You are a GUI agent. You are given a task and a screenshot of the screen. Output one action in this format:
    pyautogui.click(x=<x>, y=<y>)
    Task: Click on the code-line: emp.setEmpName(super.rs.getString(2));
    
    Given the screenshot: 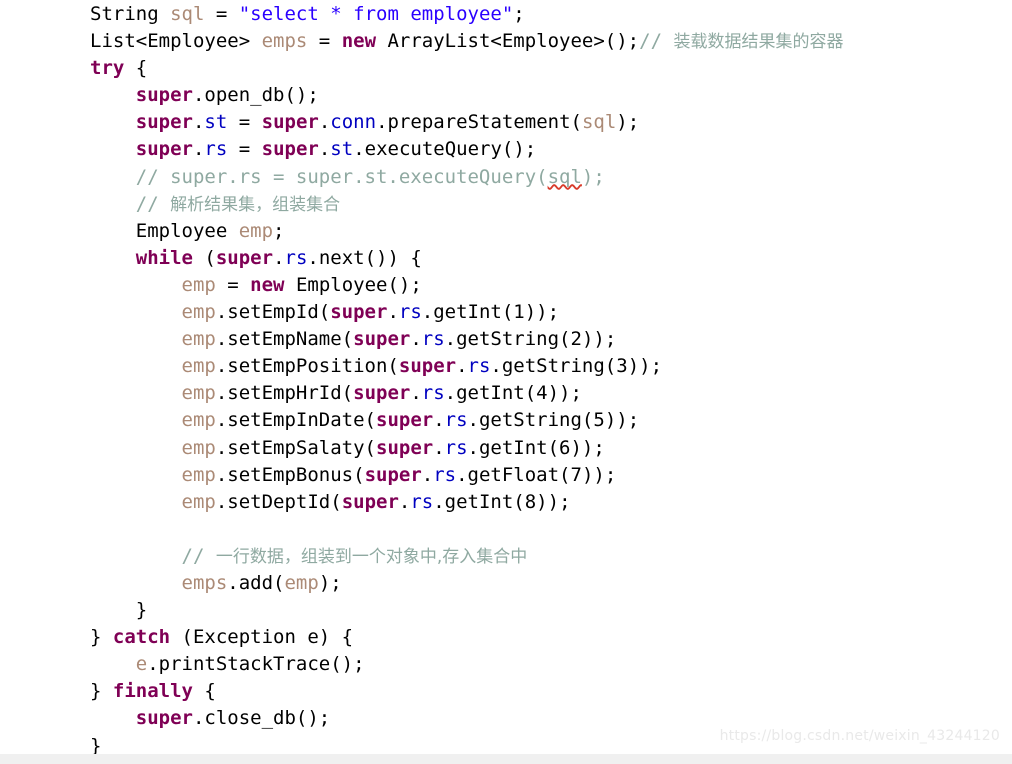 What is the action you would take?
    pyautogui.click(x=506, y=339)
    